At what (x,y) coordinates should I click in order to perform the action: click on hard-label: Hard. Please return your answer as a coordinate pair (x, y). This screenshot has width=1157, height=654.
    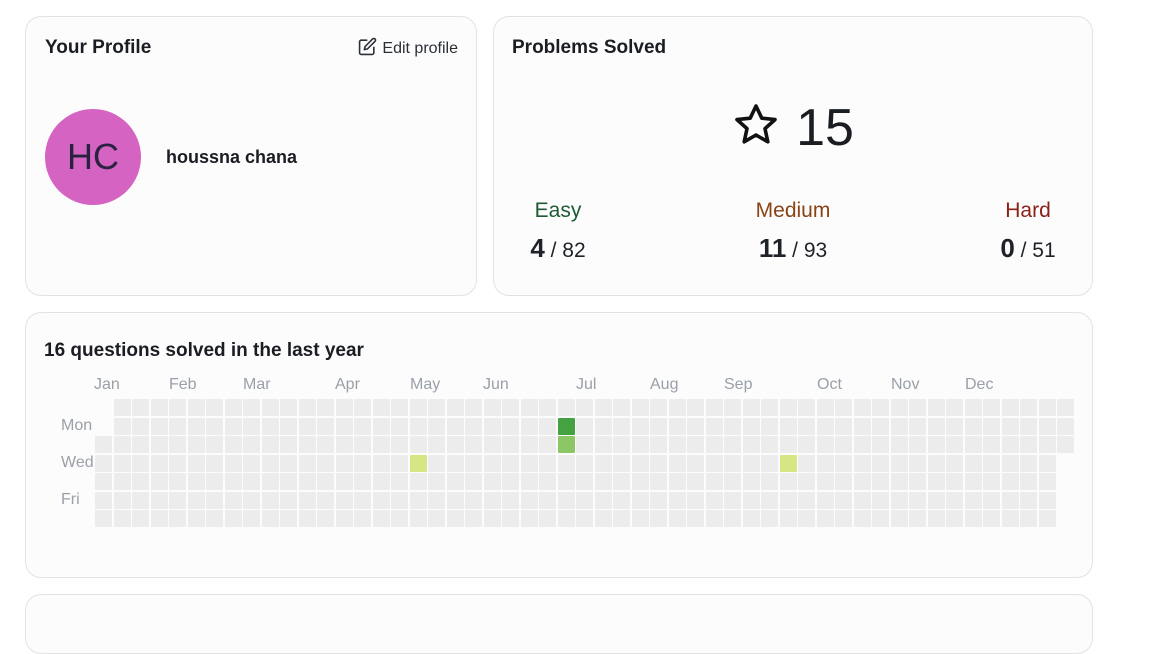
    Looking at the image, I should click on (1028, 210).